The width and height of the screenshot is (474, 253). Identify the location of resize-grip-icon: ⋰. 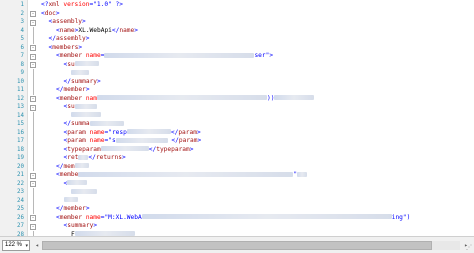
(469, 247).